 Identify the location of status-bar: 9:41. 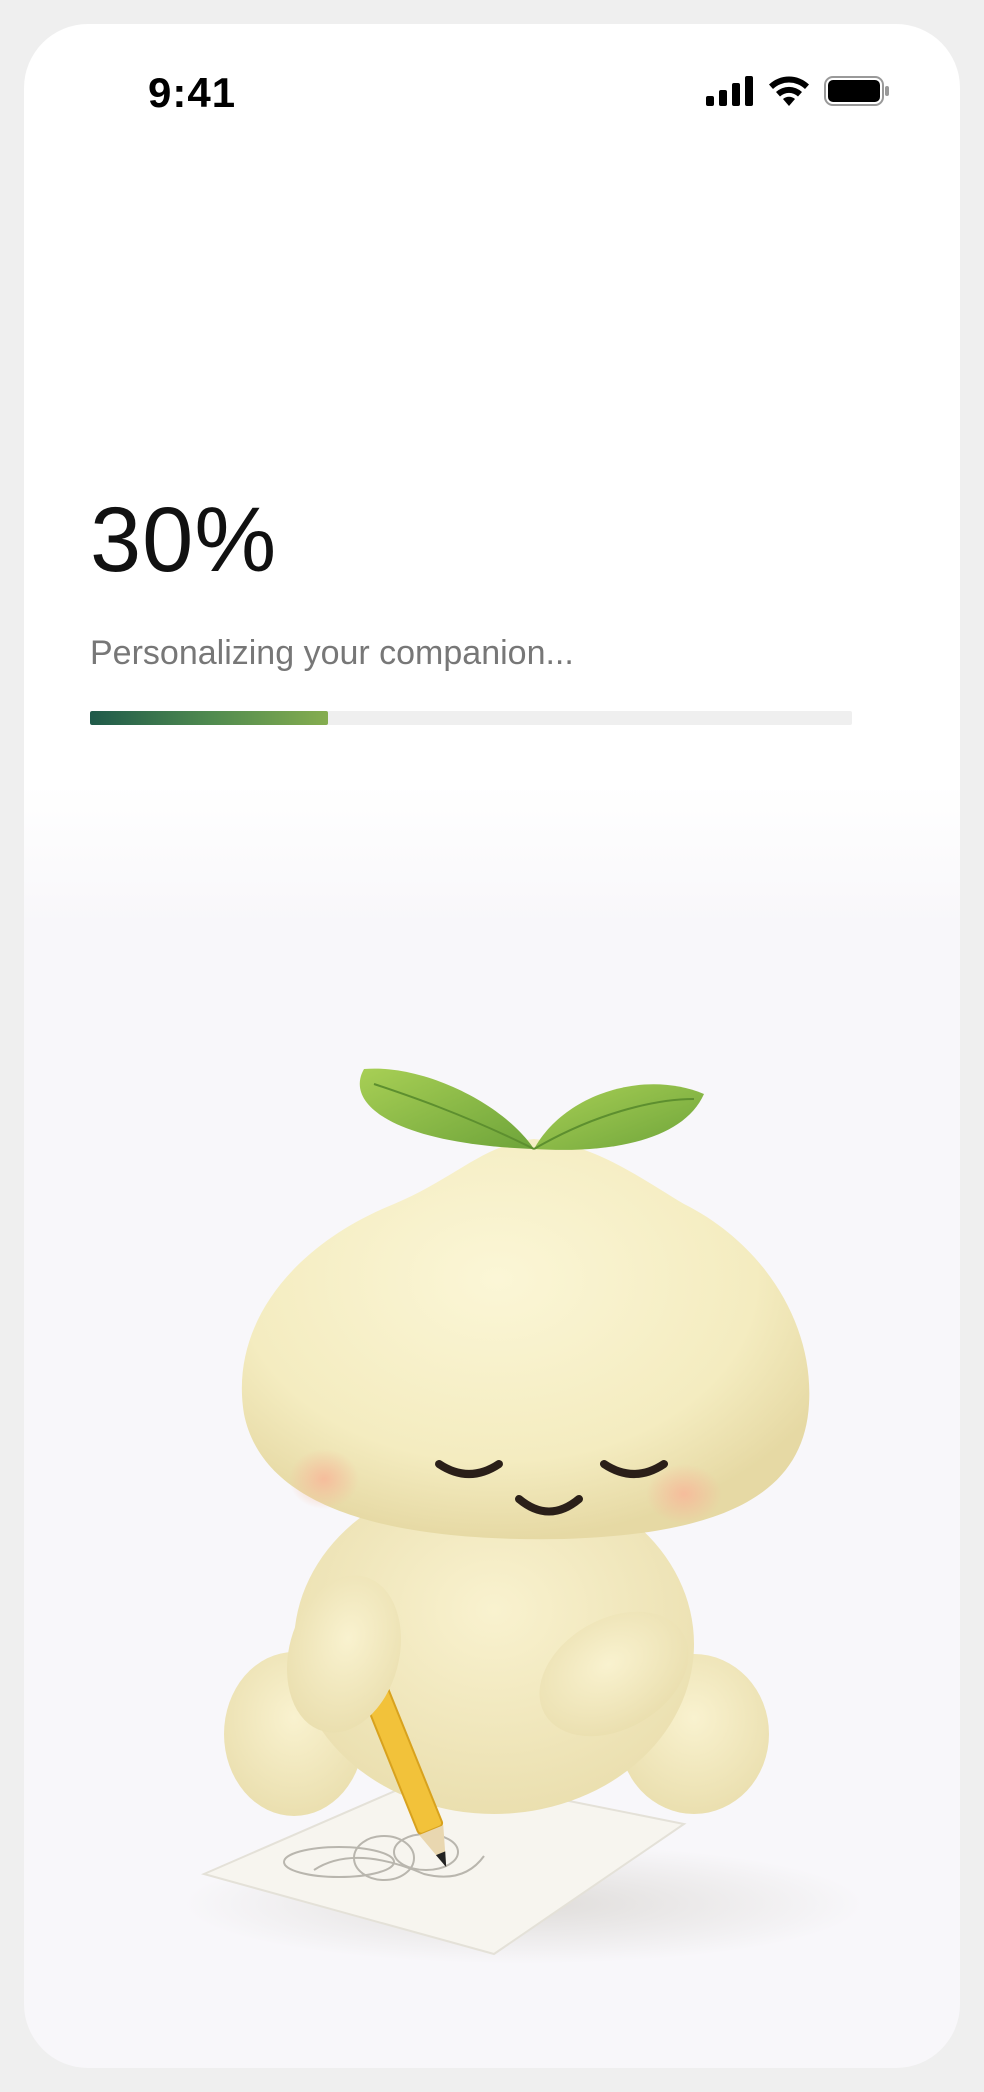
(492, 94).